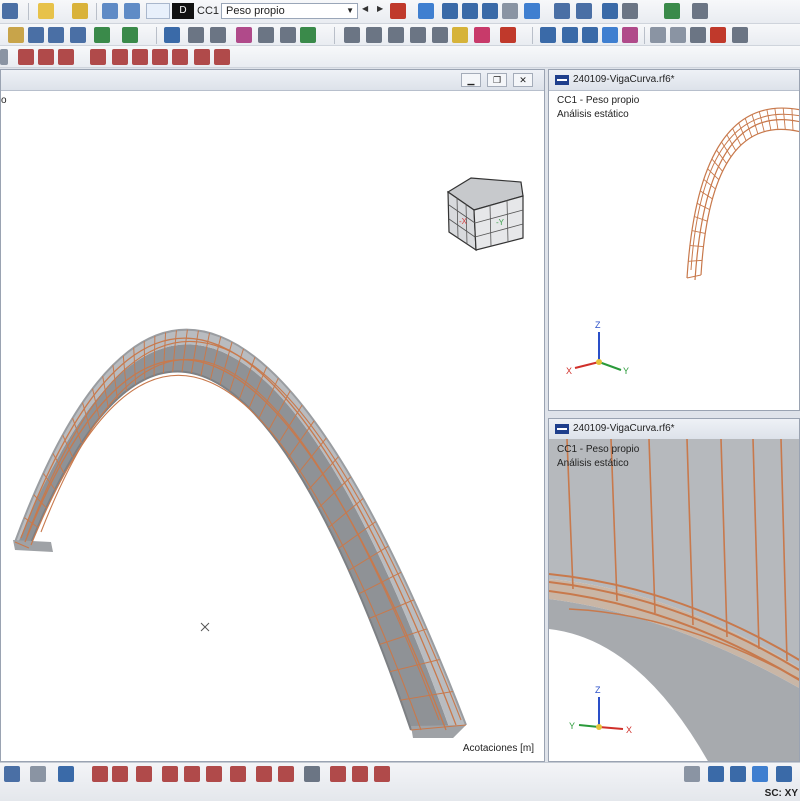 This screenshot has width=800, height=801. What do you see at coordinates (264, 774) in the screenshot?
I see `rebar-tool-8-icon` at bounding box center [264, 774].